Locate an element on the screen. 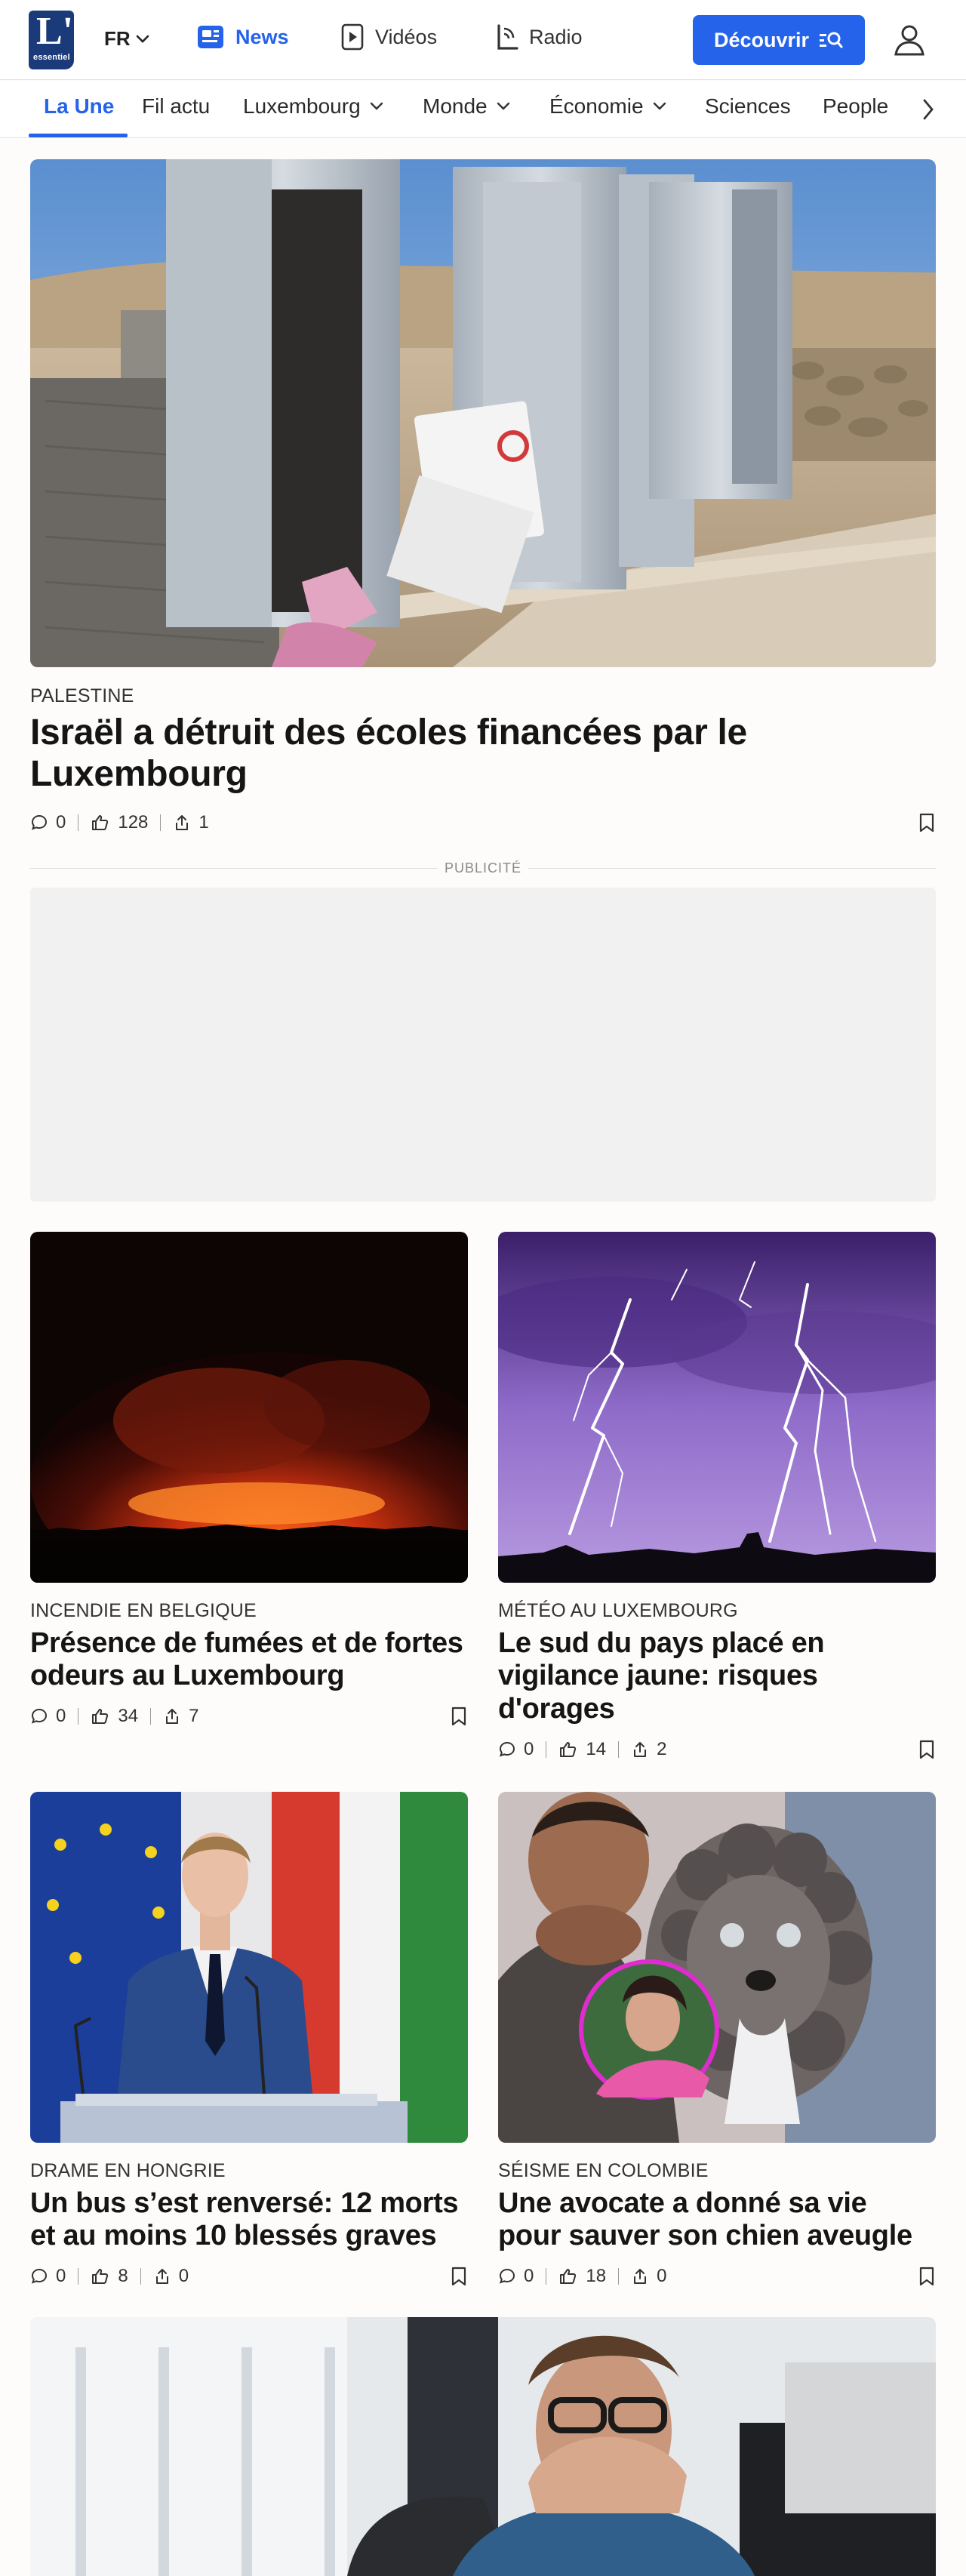 This screenshot has width=966, height=2576. wildfire-photo is located at coordinates (249, 1407).